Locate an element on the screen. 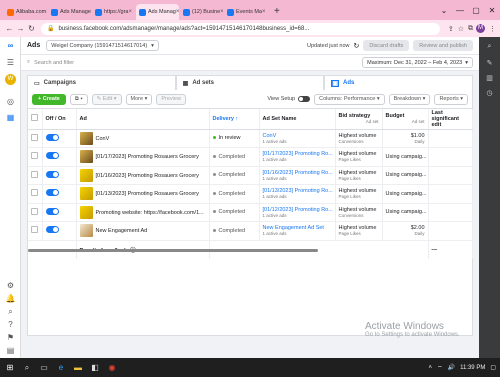 Image resolution: width=500 pixels, height=377 pixels. clock: 11:39 PM is located at coordinates (472, 368).